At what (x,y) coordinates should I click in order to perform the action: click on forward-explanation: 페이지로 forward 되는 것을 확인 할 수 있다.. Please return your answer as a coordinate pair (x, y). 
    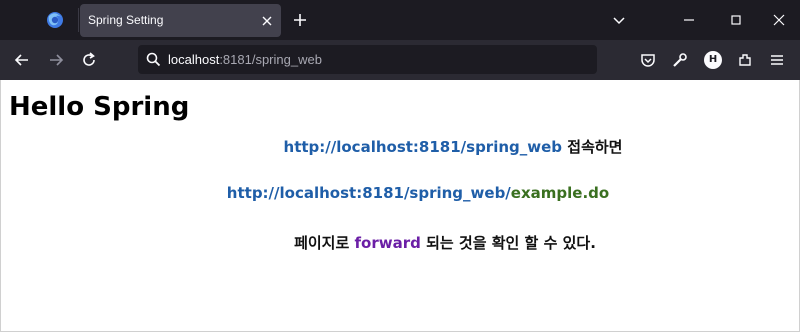
    Looking at the image, I should click on (400, 242).